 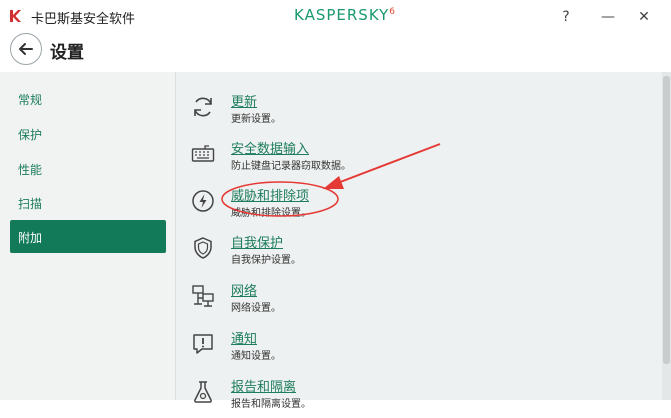 I want to click on brand-badge: 6, so click(x=393, y=12).